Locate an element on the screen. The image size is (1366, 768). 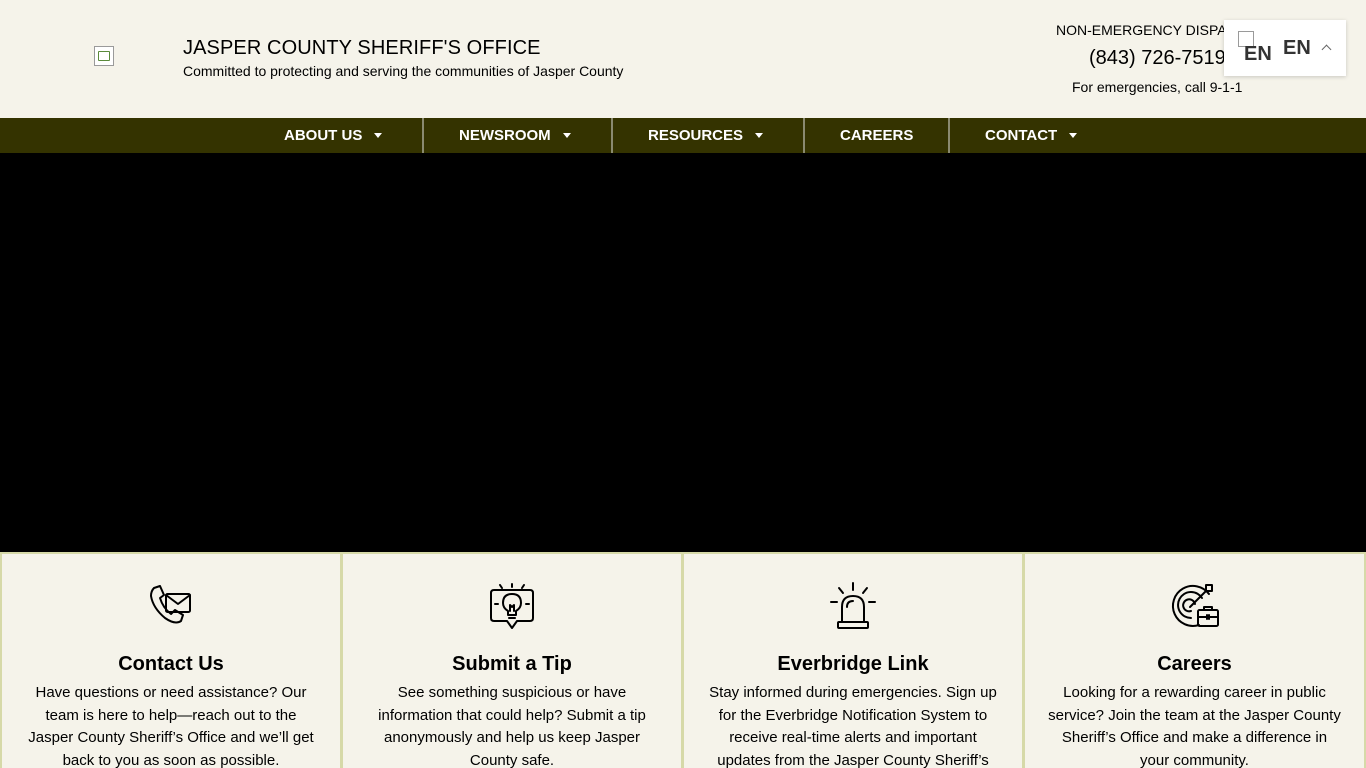
flag-alt-text: EN is located at coordinates (1258, 54).